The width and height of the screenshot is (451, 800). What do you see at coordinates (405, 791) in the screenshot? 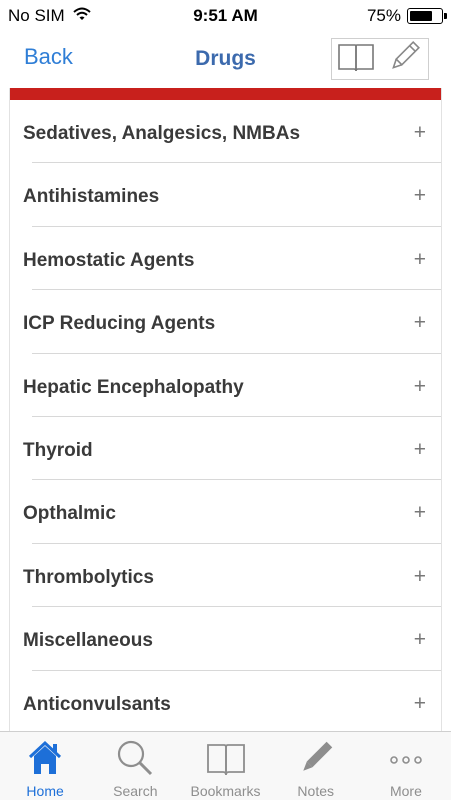
I see `tab-label: More` at bounding box center [405, 791].